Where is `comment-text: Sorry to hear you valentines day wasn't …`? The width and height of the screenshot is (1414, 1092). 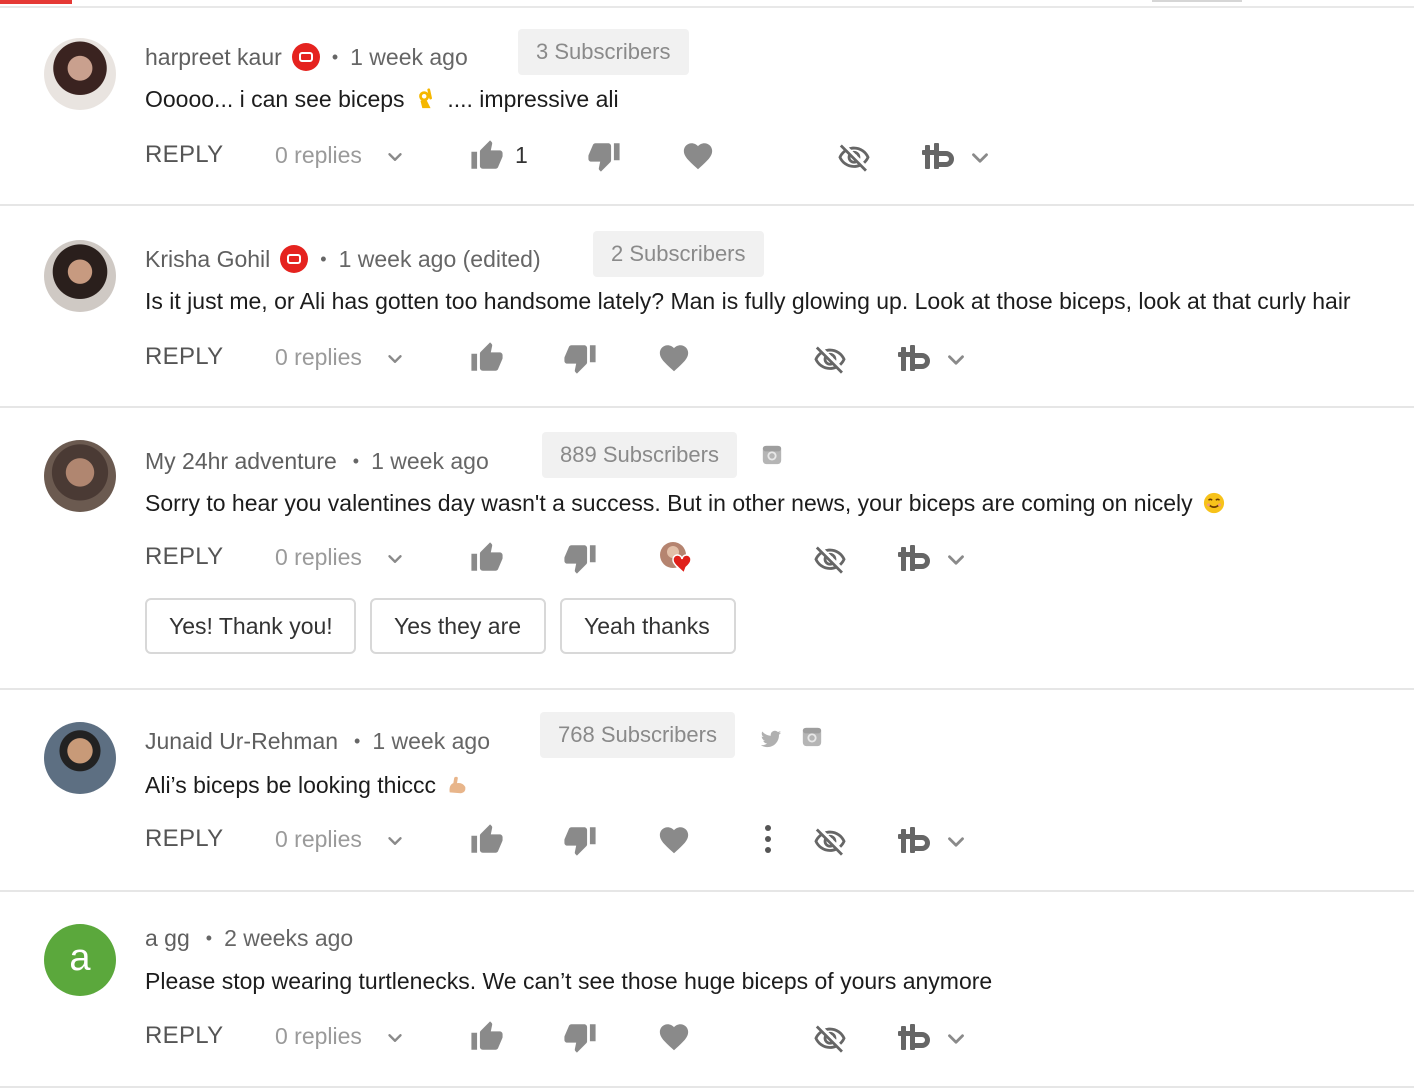 comment-text: Sorry to hear you valentines day wasn't … is located at coordinates (687, 503).